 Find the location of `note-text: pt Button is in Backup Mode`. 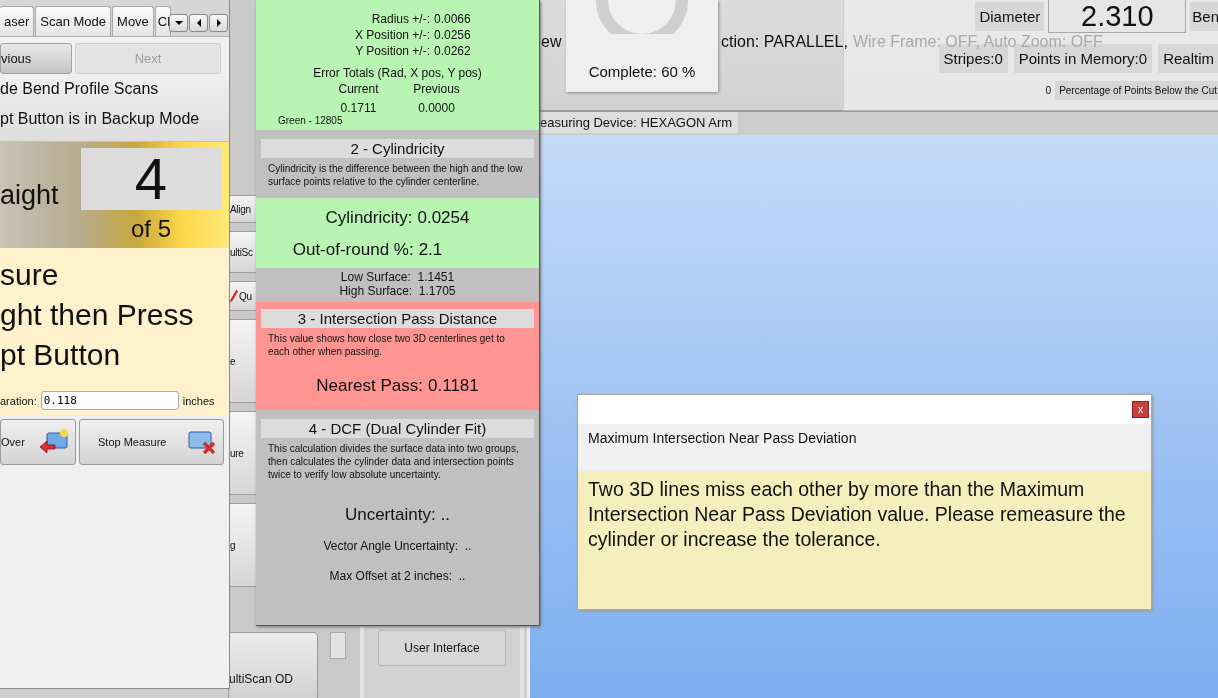

note-text: pt Button is in Backup Mode is located at coordinates (100, 119).